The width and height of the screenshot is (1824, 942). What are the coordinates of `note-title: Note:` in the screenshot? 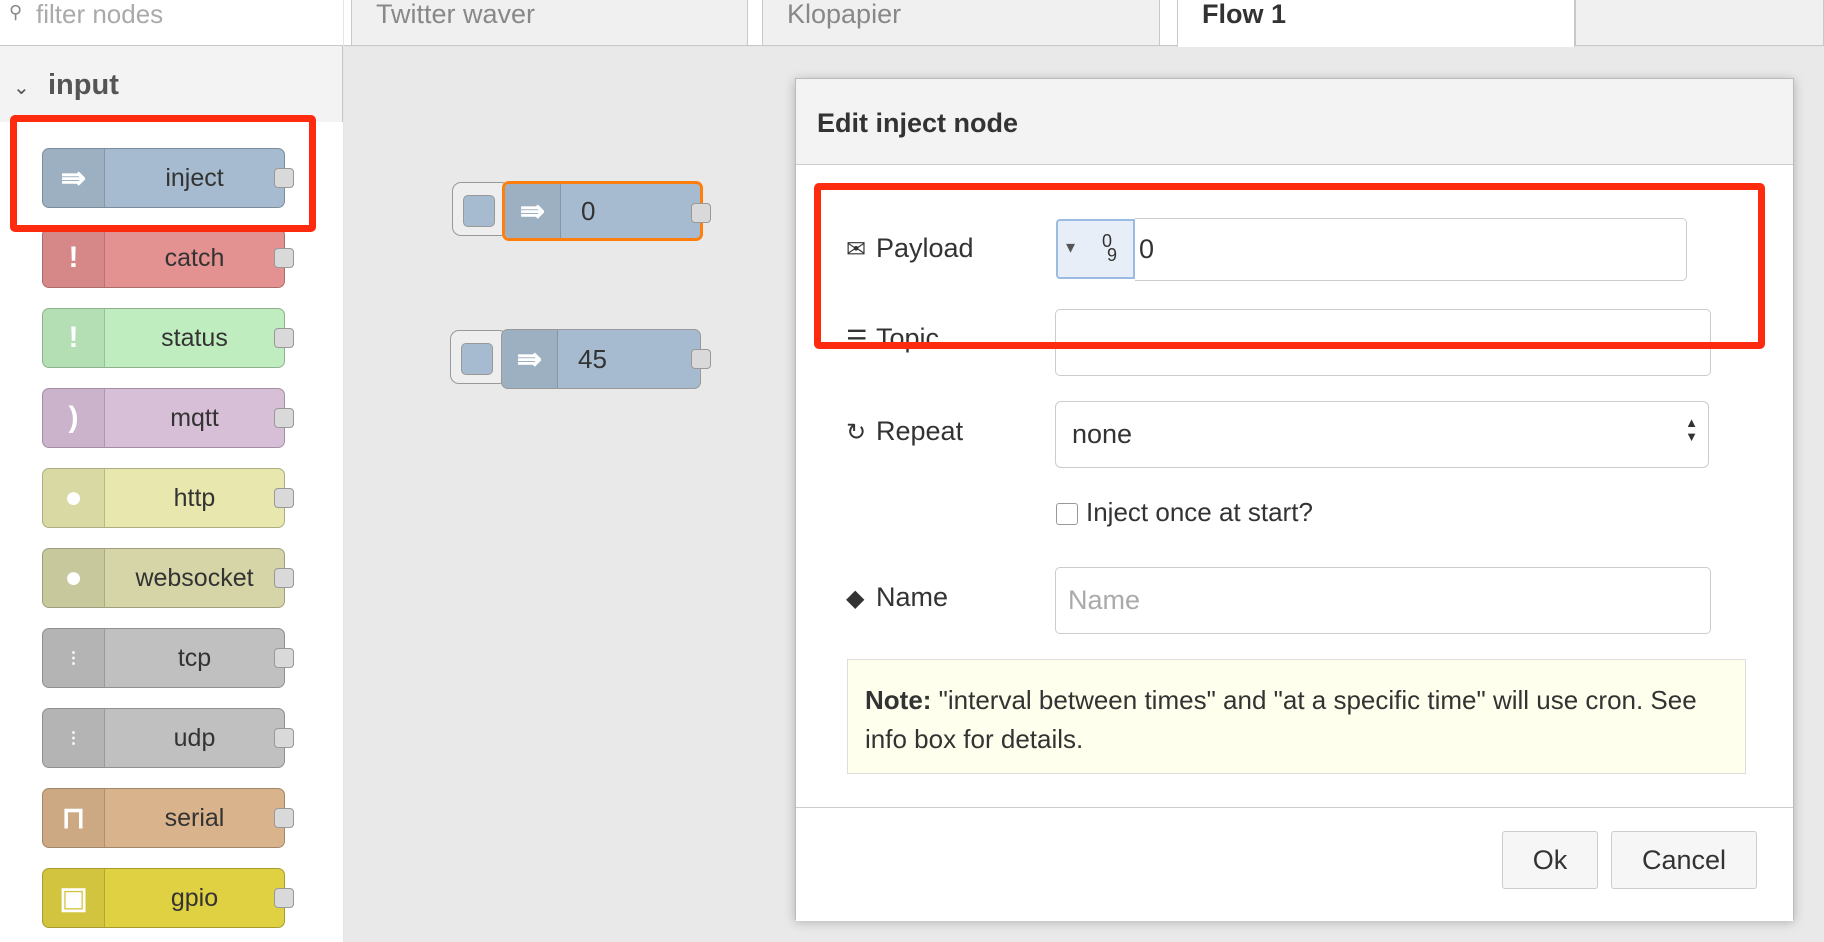 It's located at (898, 700).